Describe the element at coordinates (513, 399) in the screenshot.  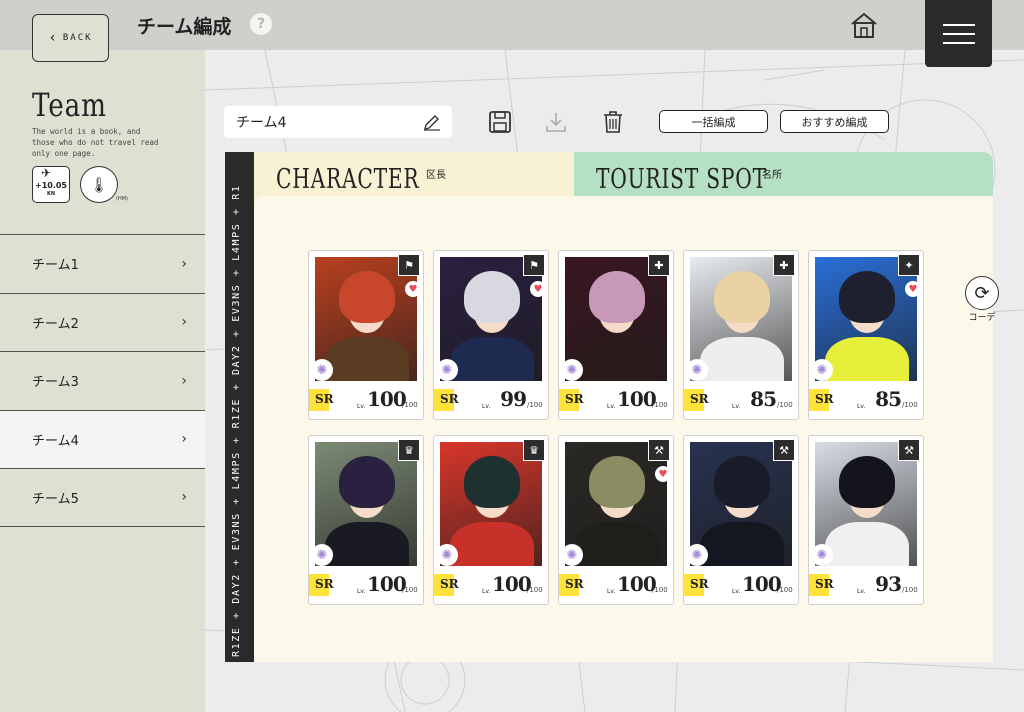
I see `level-value: 99` at that location.